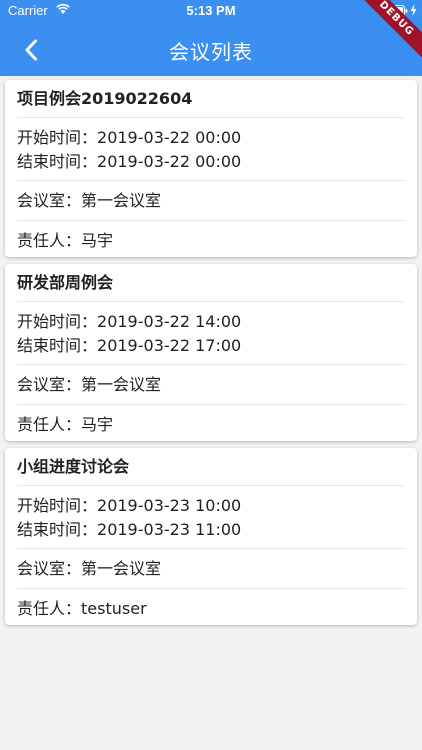  I want to click on meeting-title: 研发部周例会, so click(211, 283).